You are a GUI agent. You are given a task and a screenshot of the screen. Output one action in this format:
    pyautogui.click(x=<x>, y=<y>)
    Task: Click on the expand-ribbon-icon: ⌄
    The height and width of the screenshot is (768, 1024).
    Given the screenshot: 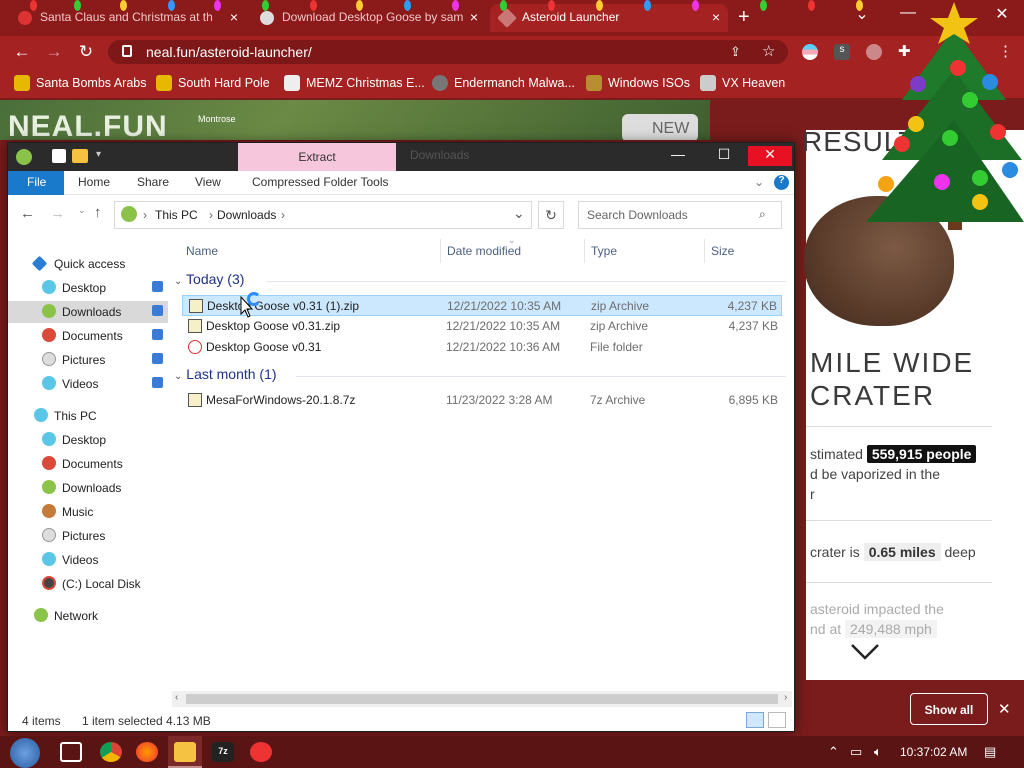 What is the action you would take?
    pyautogui.click(x=759, y=182)
    